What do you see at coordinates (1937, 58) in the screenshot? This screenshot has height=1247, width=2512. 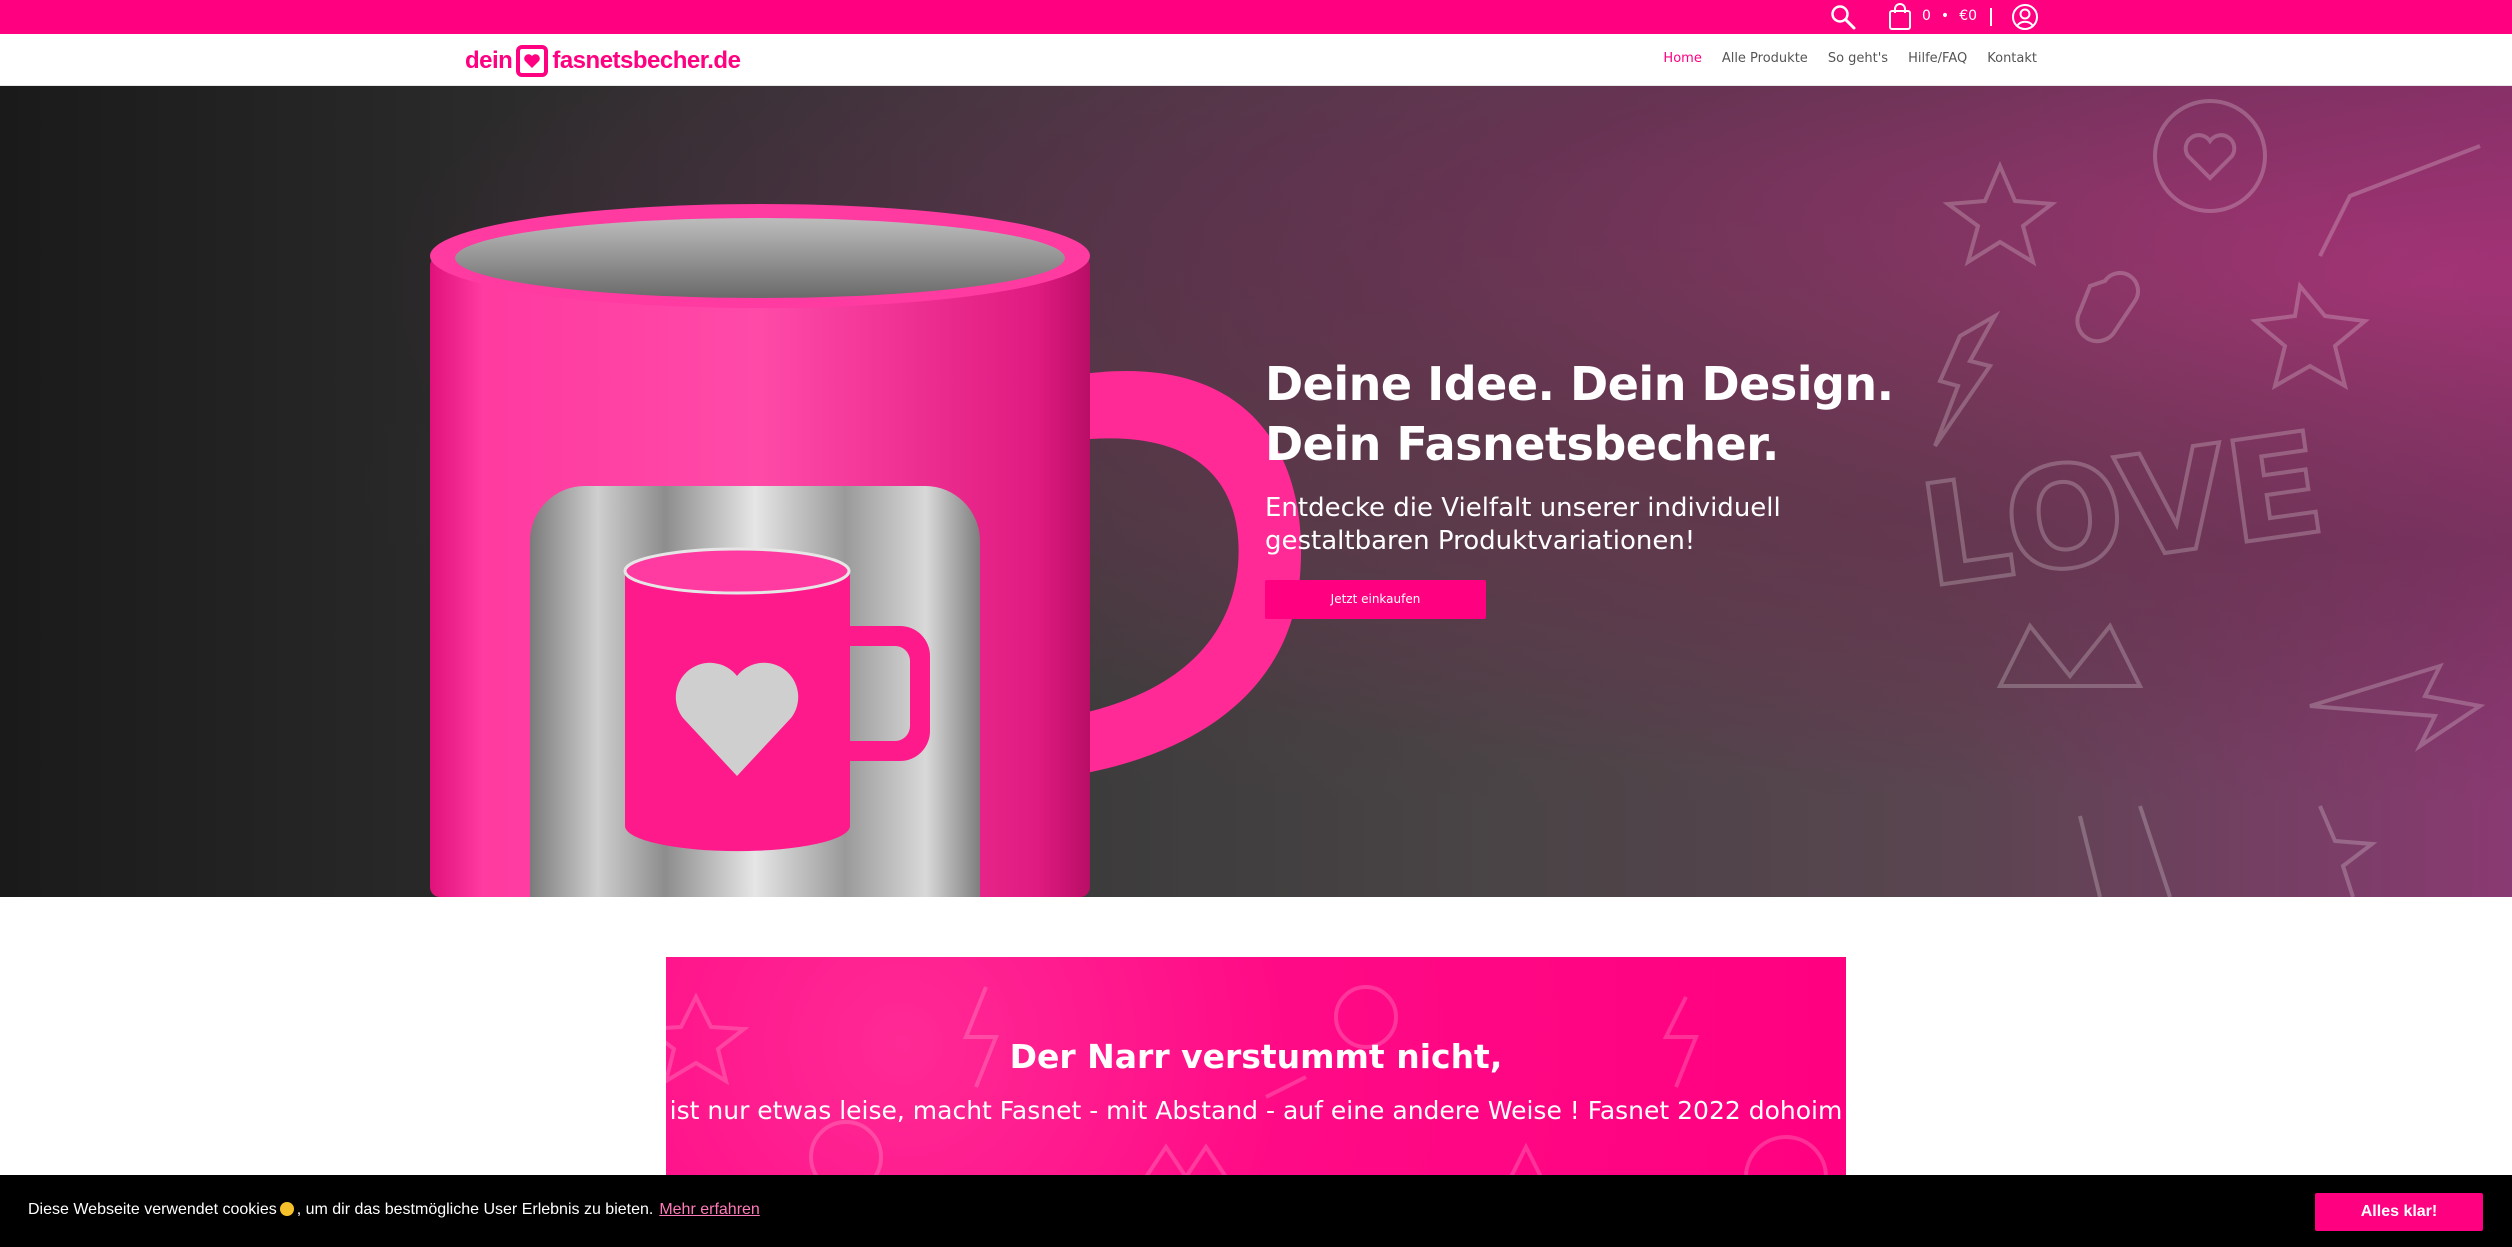 I see `nav-help-faq: Hilfe/FAQ` at bounding box center [1937, 58].